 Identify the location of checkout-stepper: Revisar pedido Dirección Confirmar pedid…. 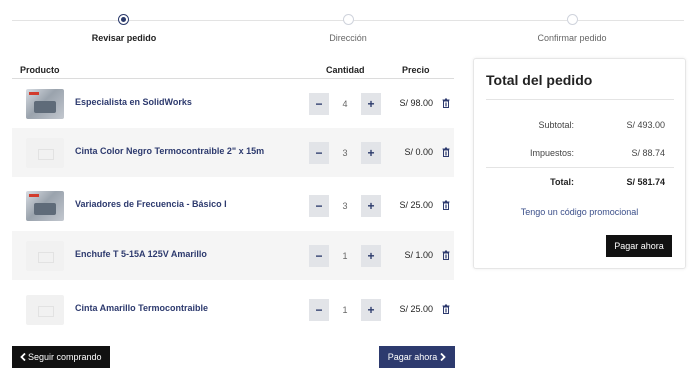
(345, 25).